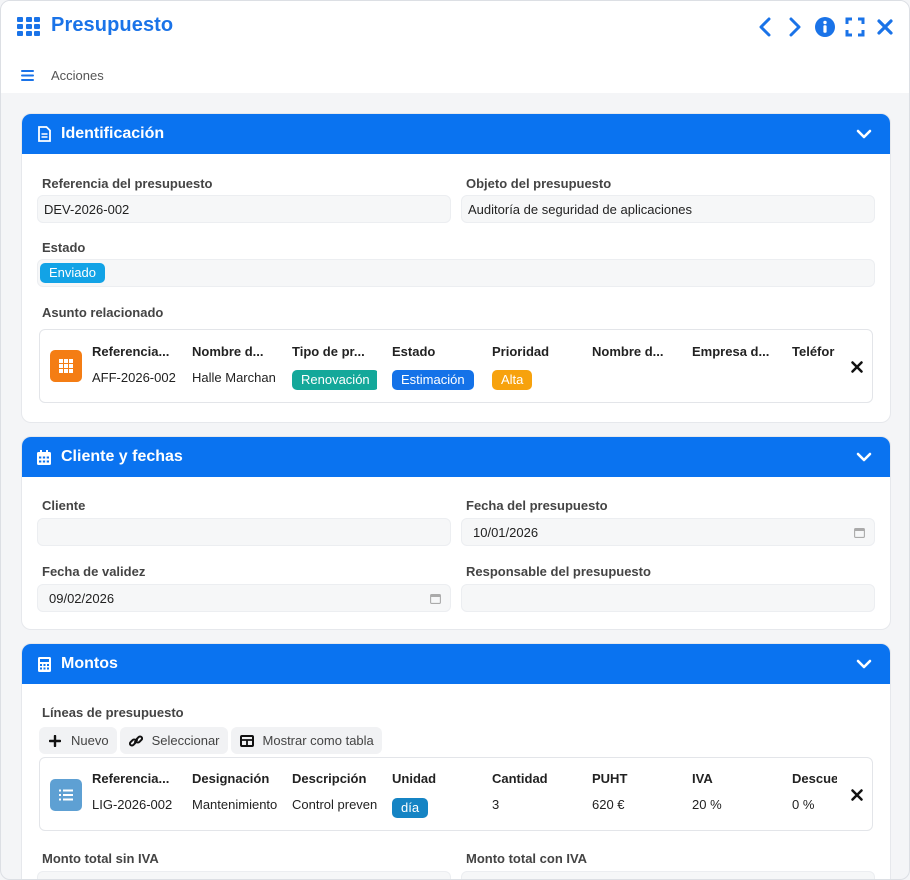  Describe the element at coordinates (112, 25) in the screenshot. I see `window-title: Presupuesto` at that location.